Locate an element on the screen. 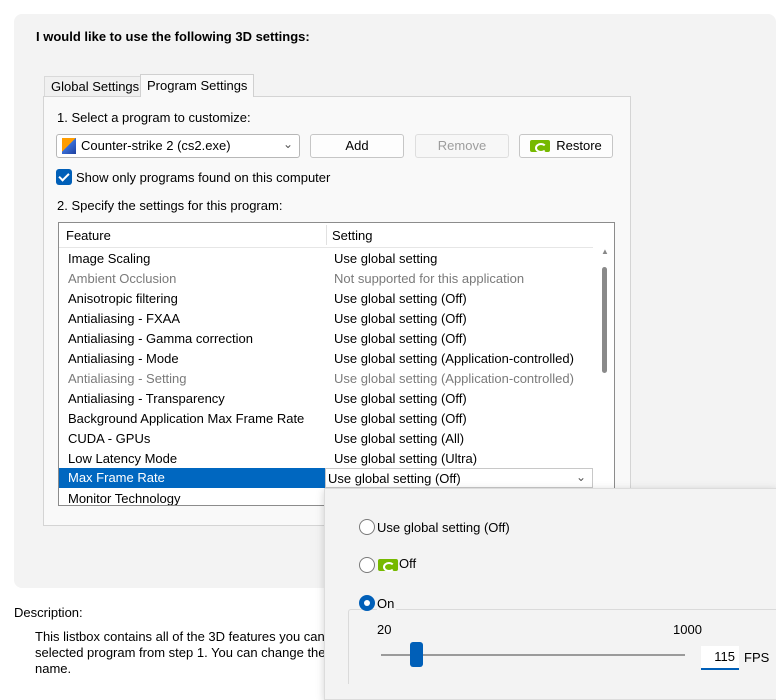  tab-program-settings: Program Settings is located at coordinates (197, 85).